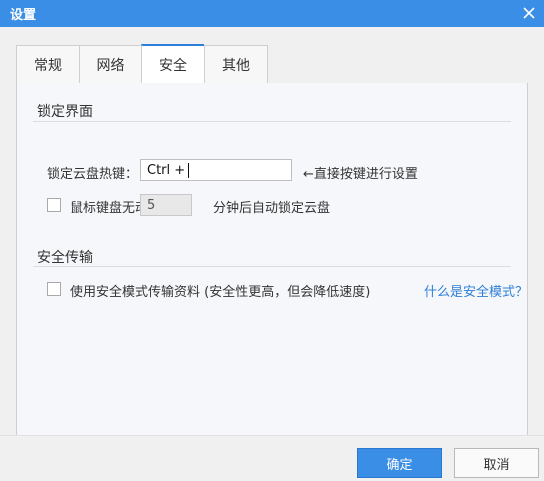 The height and width of the screenshot is (481, 544). What do you see at coordinates (54, 205) in the screenshot?
I see `idle-lock-checkbox` at bounding box center [54, 205].